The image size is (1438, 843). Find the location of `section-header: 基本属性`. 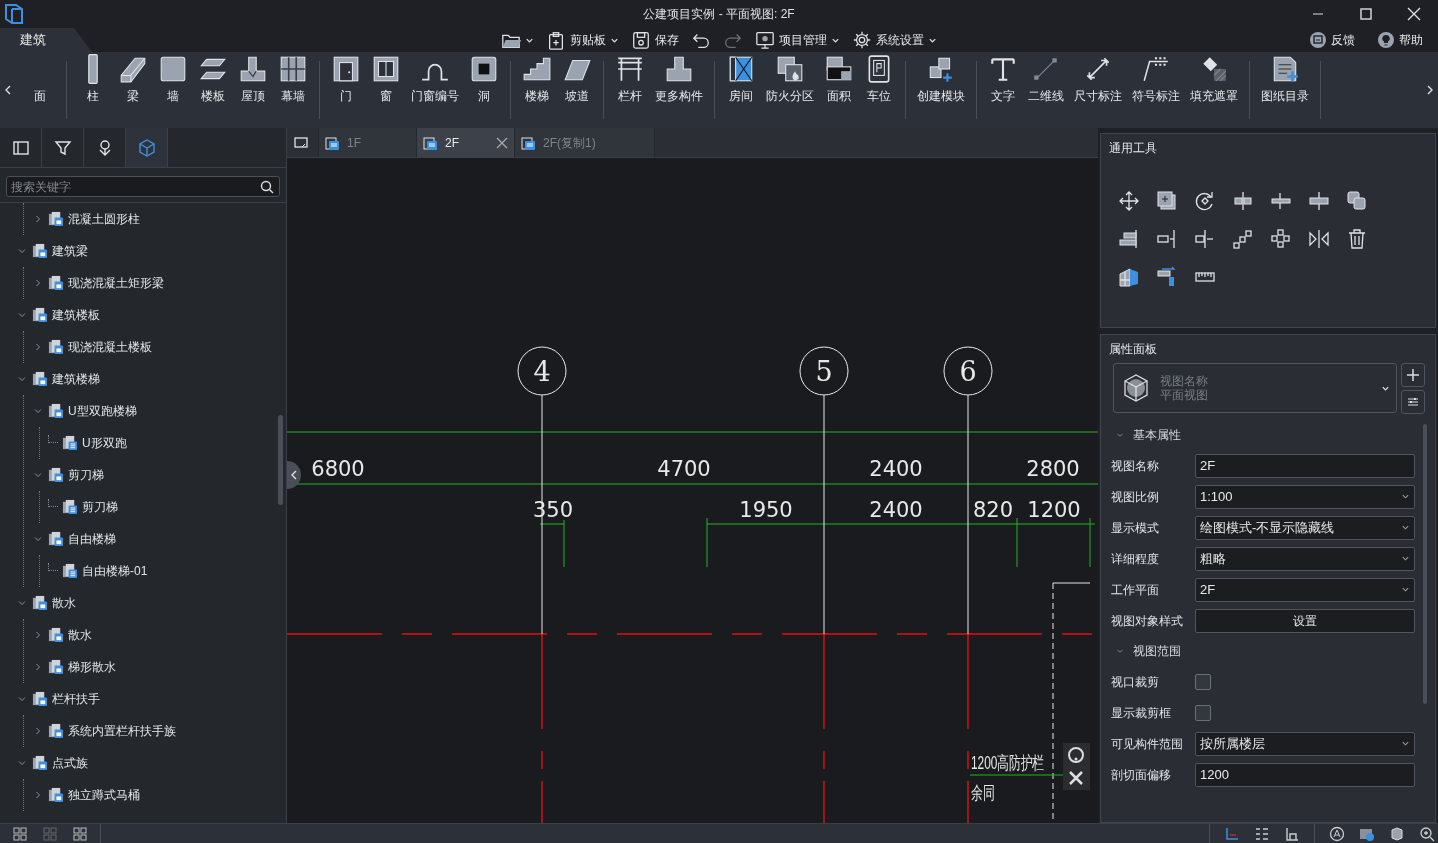

section-header: 基本属性 is located at coordinates (1263, 435).